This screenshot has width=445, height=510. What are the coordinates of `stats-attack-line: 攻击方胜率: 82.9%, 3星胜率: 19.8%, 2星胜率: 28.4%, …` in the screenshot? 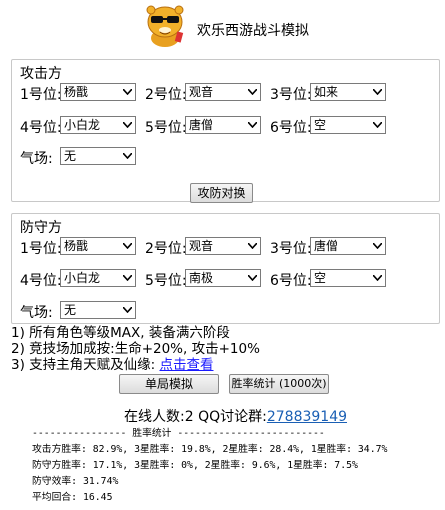 It's located at (210, 449).